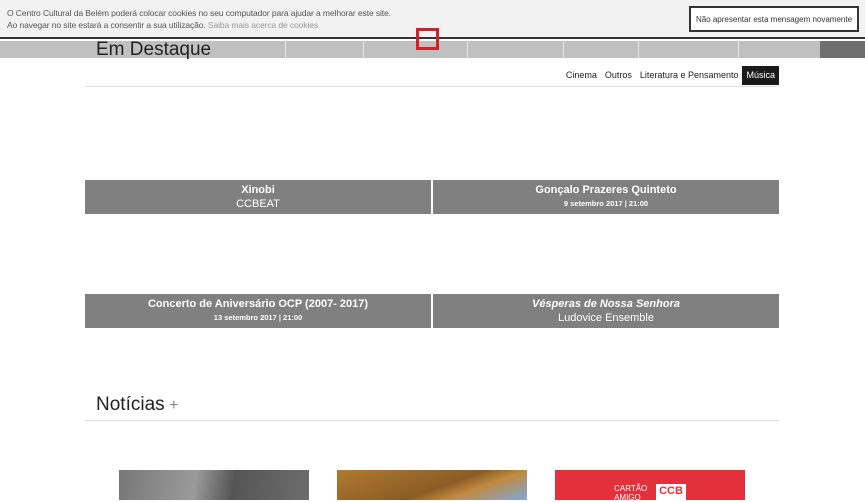  What do you see at coordinates (263, 25) in the screenshot?
I see `cookie-more-link: Saiba mais acerca de cookies` at bounding box center [263, 25].